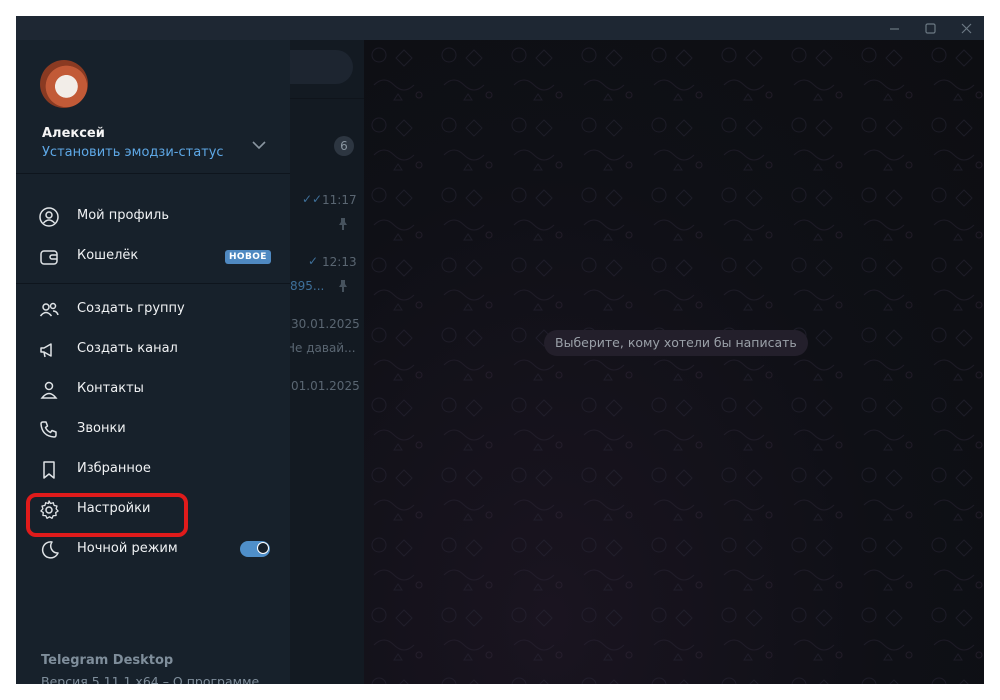  What do you see at coordinates (127, 548) in the screenshot?
I see `menu-item-label: Ночной режим` at bounding box center [127, 548].